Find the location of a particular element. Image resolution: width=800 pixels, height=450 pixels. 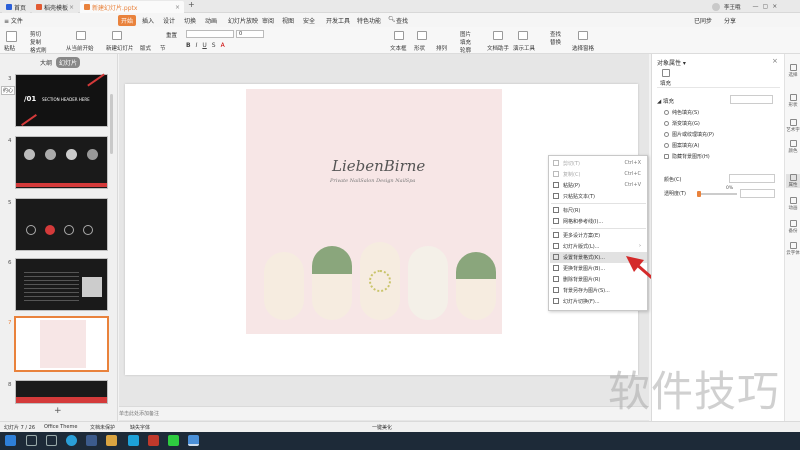

side-select: 选择 is located at coordinates (793, 71).